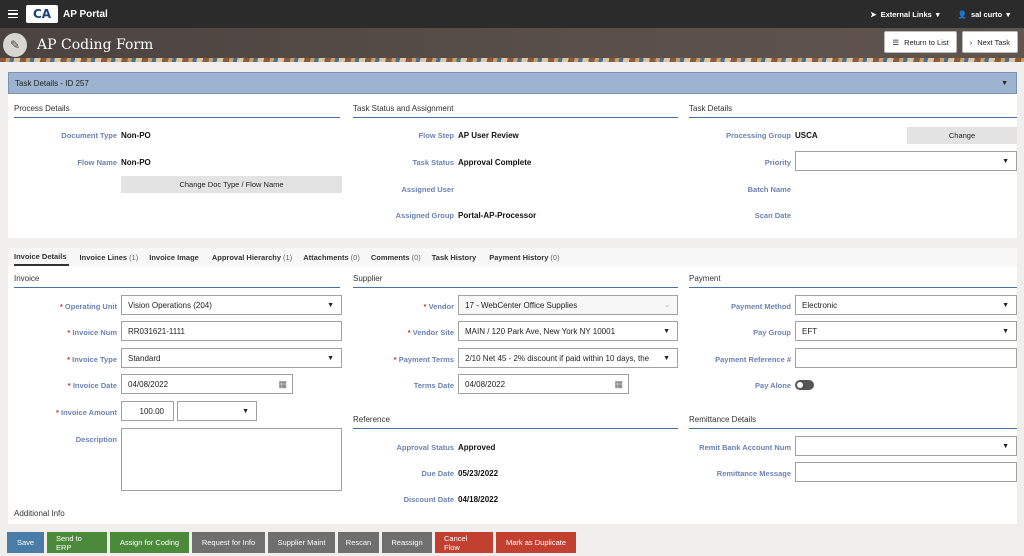  I want to click on remit-bank-select: ▼, so click(906, 446).